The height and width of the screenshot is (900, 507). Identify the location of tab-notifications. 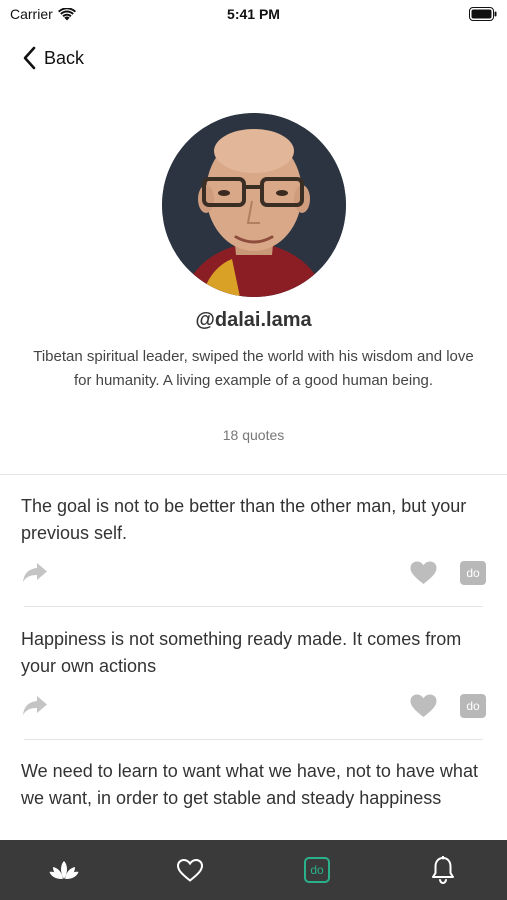
(443, 870).